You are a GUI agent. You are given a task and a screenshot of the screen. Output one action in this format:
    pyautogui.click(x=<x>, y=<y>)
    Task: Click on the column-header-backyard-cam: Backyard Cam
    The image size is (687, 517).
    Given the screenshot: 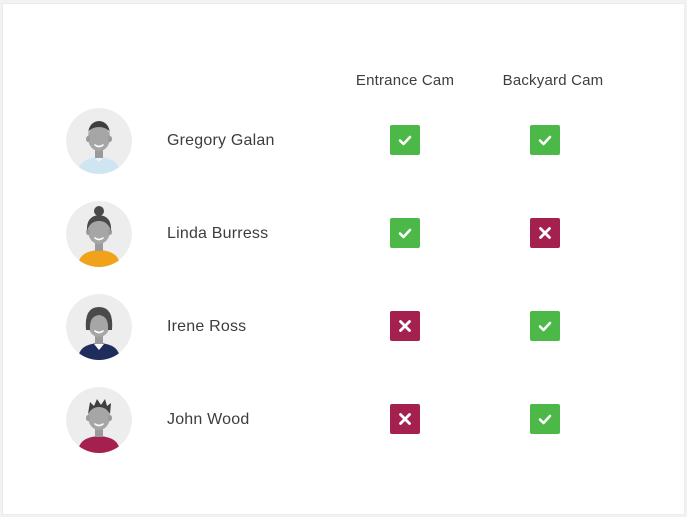 What is the action you would take?
    pyautogui.click(x=553, y=80)
    